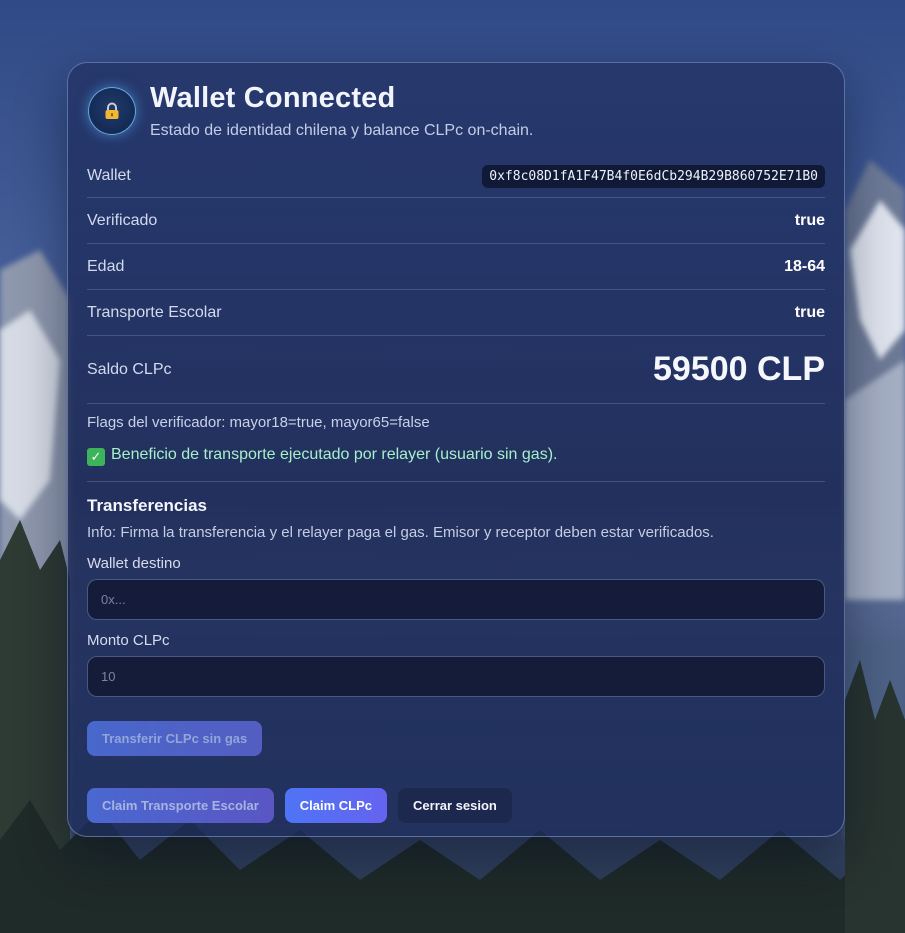 This screenshot has height=933, width=905. What do you see at coordinates (336, 805) in the screenshot?
I see `claim-clpc-button: Claim CLPc` at bounding box center [336, 805].